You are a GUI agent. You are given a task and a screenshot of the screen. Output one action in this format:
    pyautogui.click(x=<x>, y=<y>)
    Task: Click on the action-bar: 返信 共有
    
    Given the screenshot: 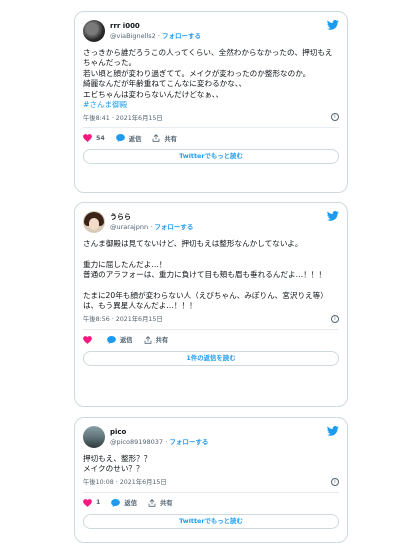 What is the action you would take?
    pyautogui.click(x=211, y=340)
    